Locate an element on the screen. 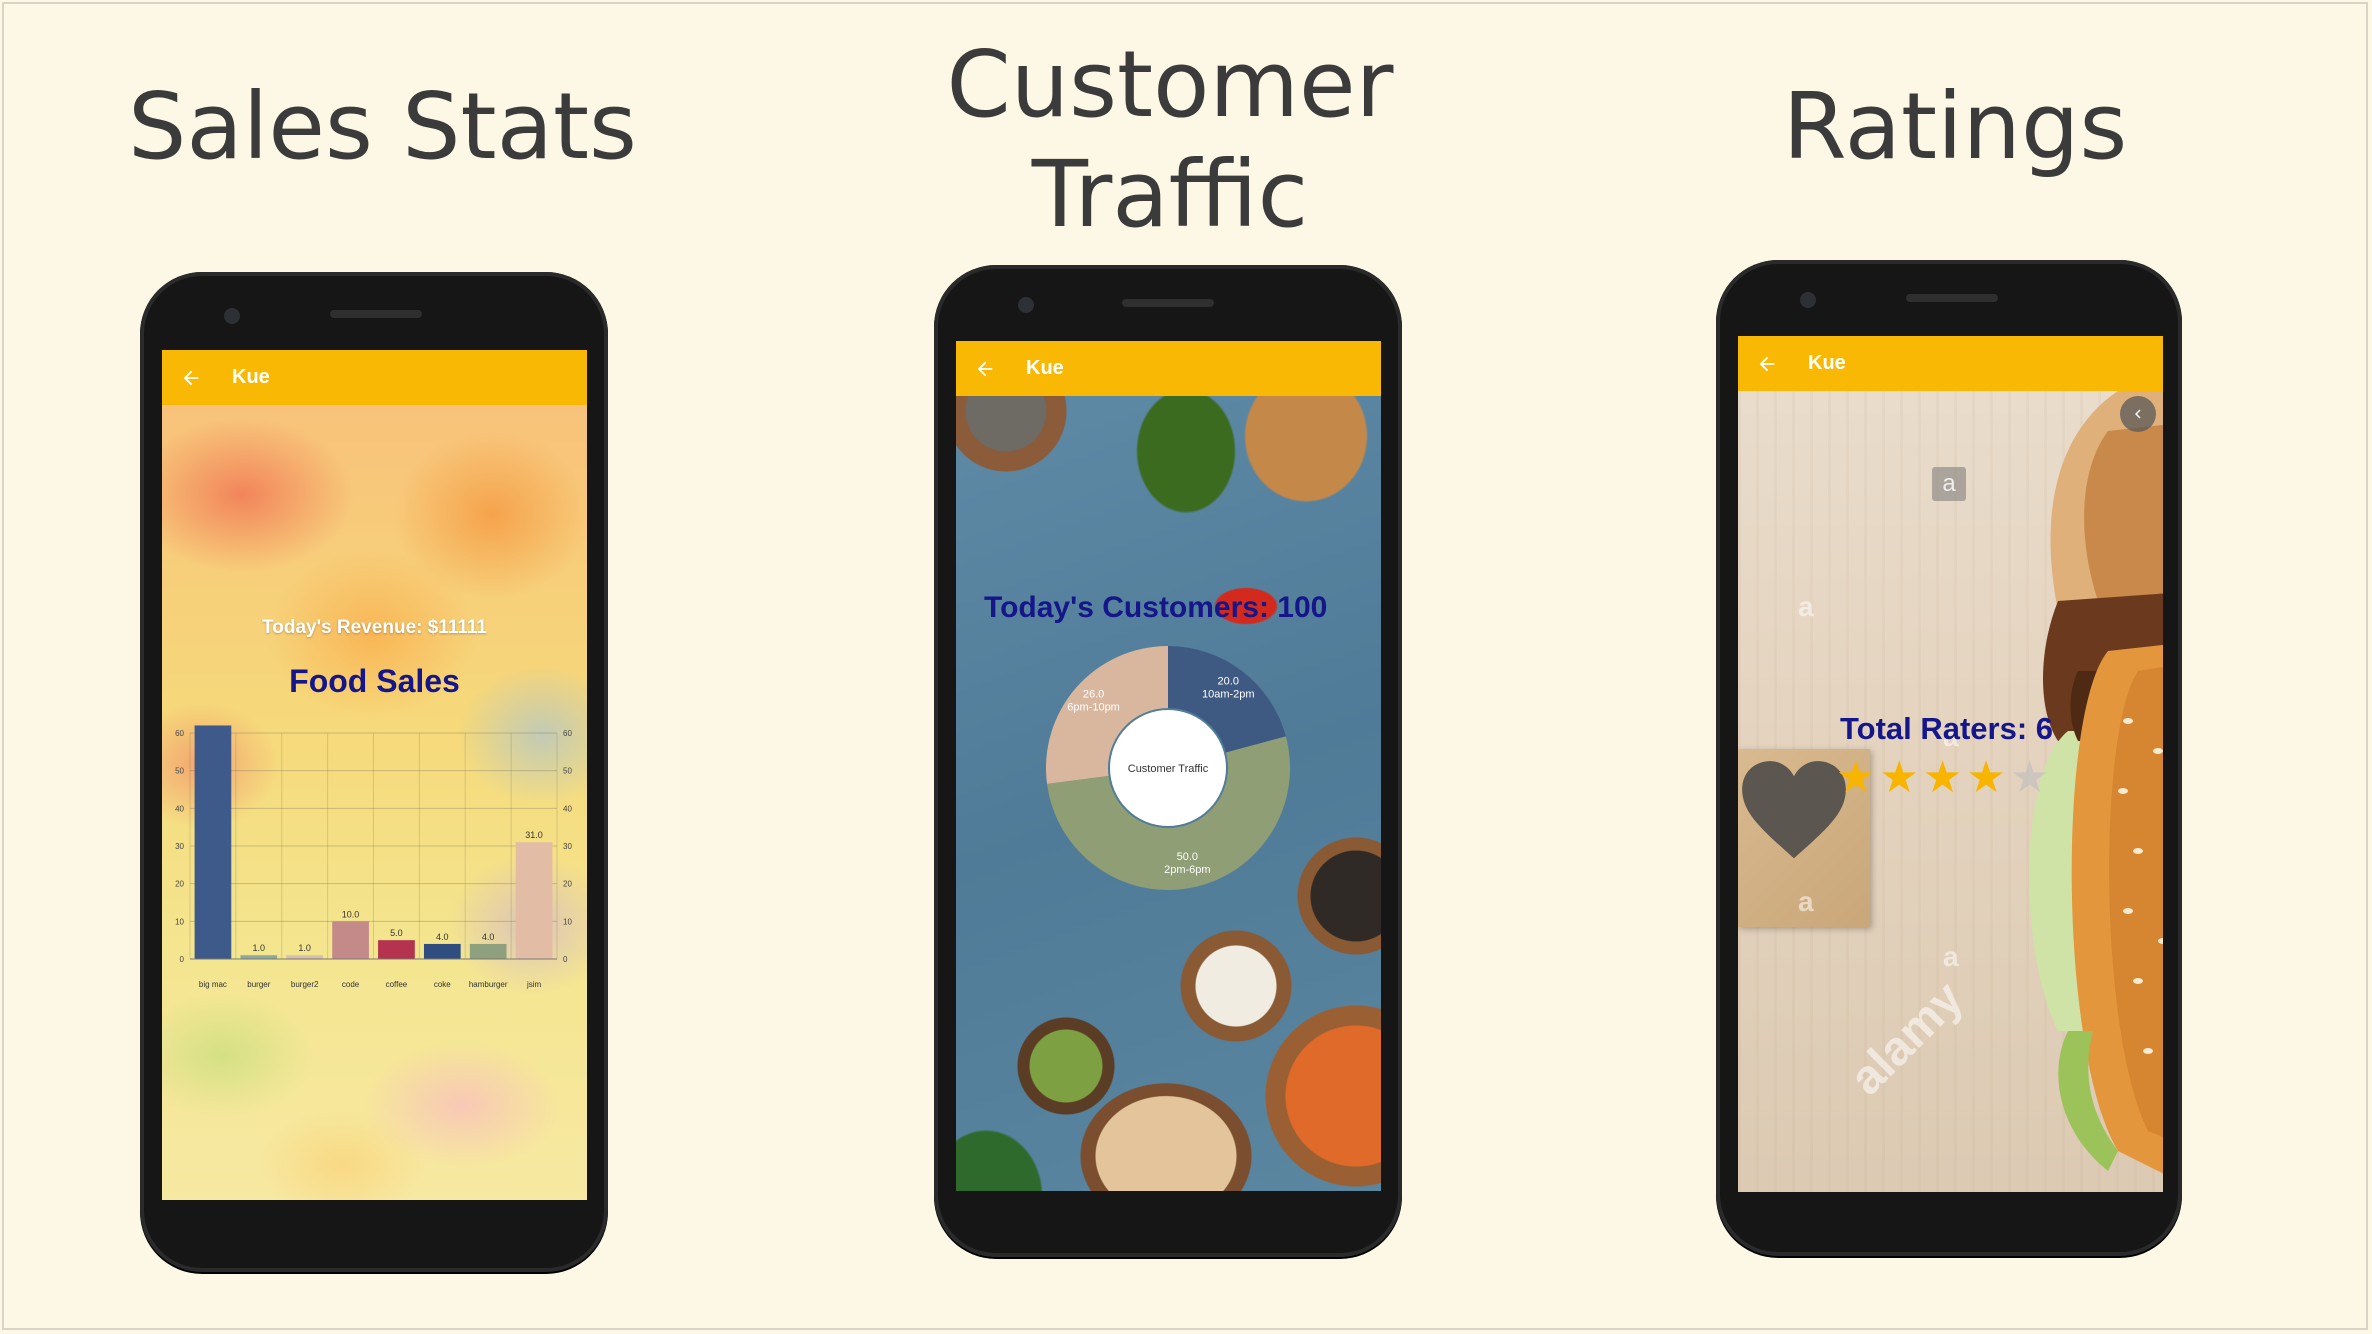 This screenshot has height=1334, width=2372. y-tick-label-right: 10 is located at coordinates (567, 921).